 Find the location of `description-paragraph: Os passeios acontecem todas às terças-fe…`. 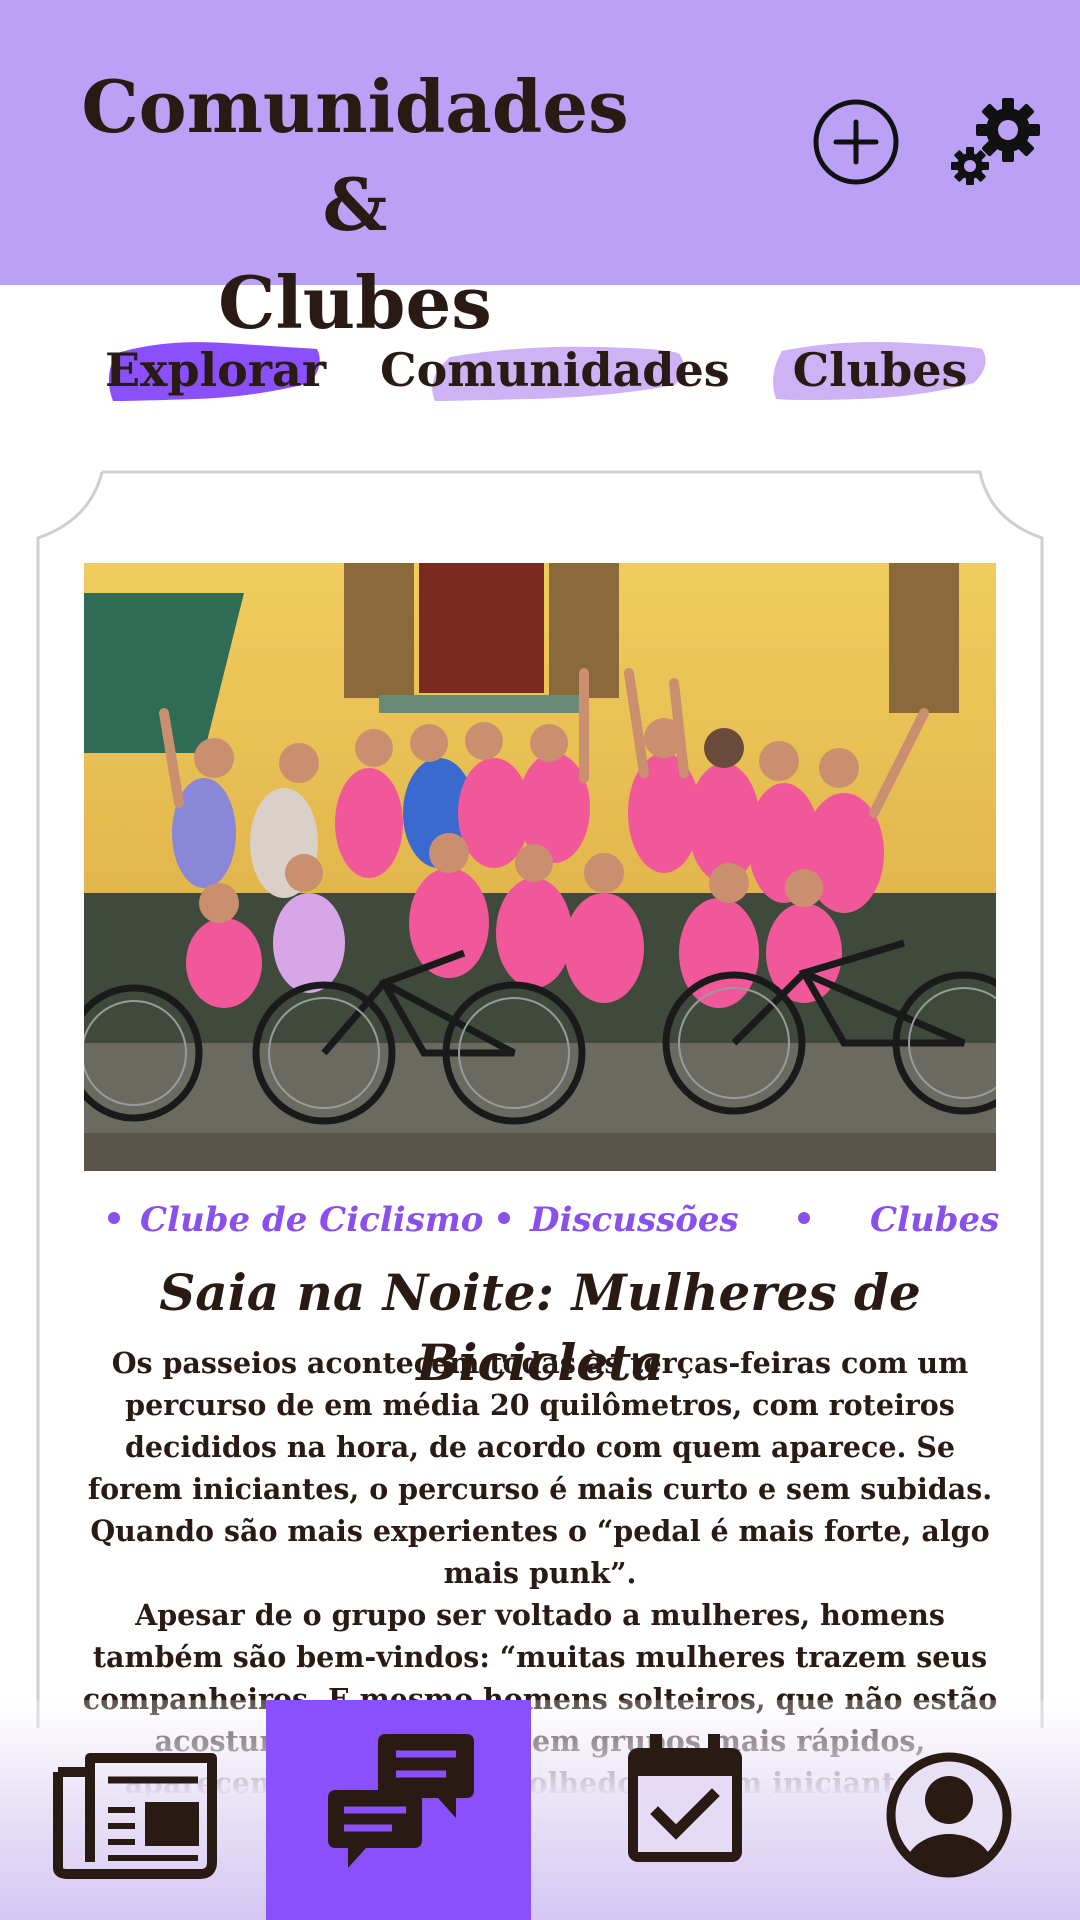

description-paragraph: Os passeios acontecem todas às terças-fe… is located at coordinates (540, 1468).